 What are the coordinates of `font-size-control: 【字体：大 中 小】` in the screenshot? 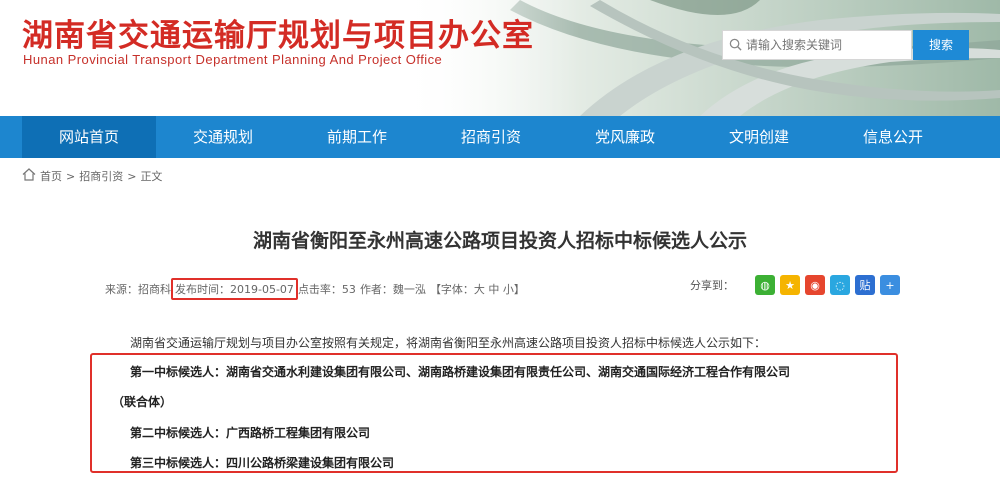 It's located at (477, 289).